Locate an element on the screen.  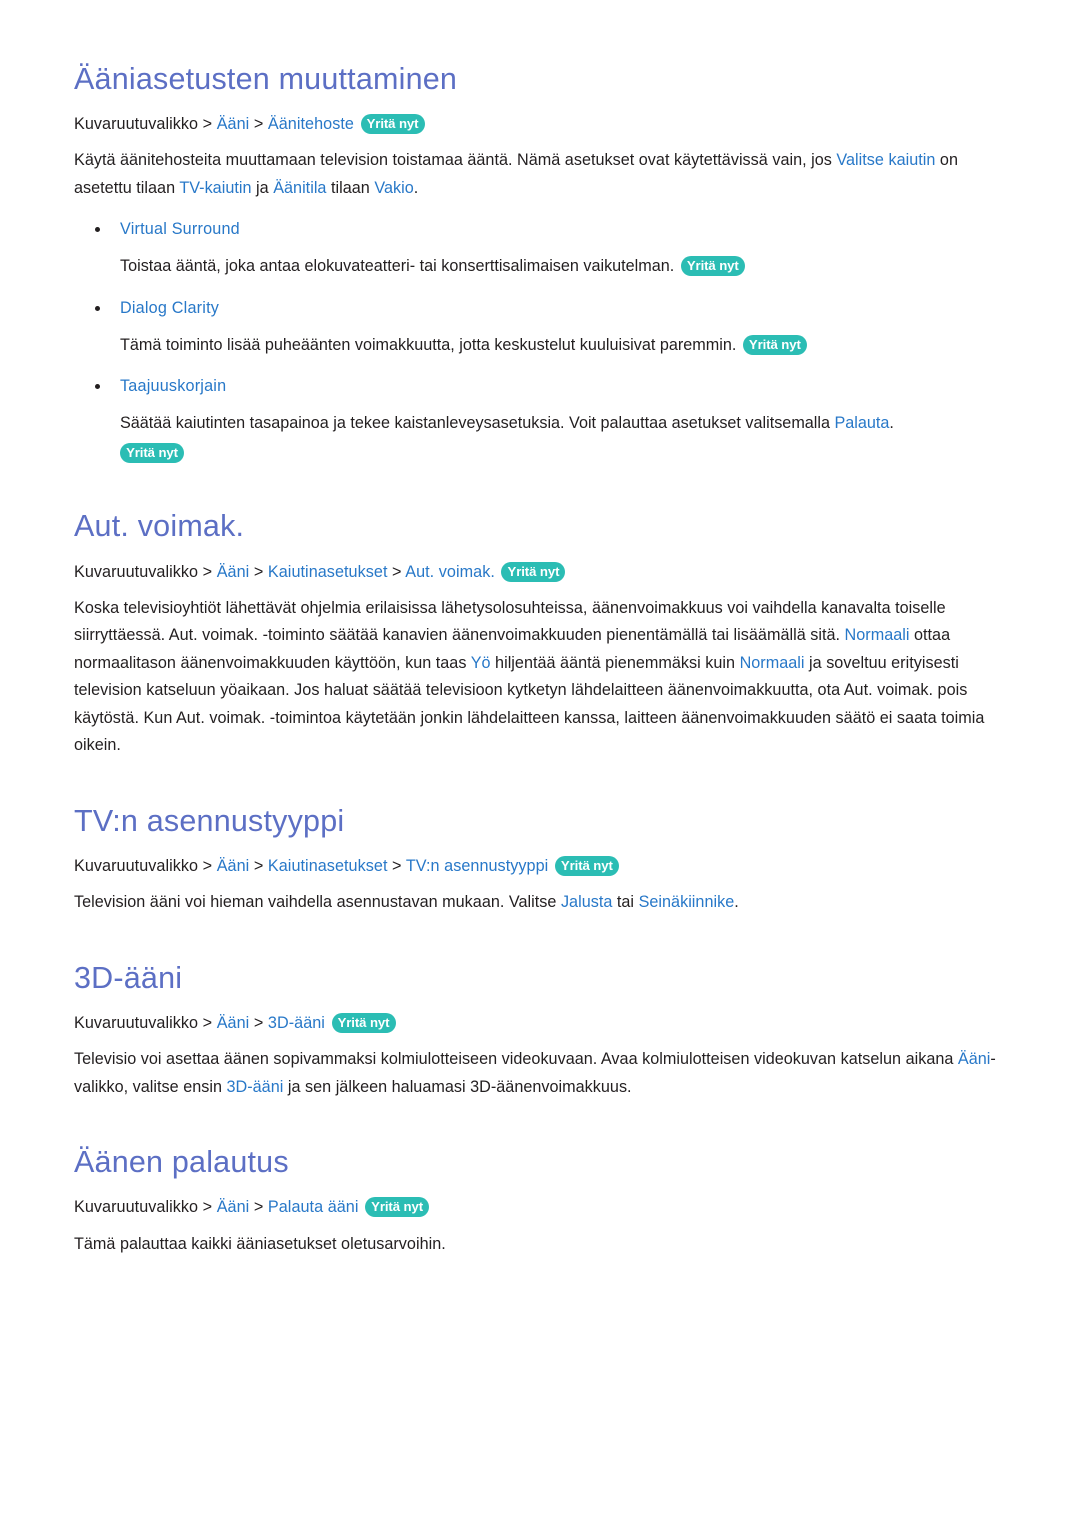
link-wall-mount: Seinäkiinnike is located at coordinates (687, 902).